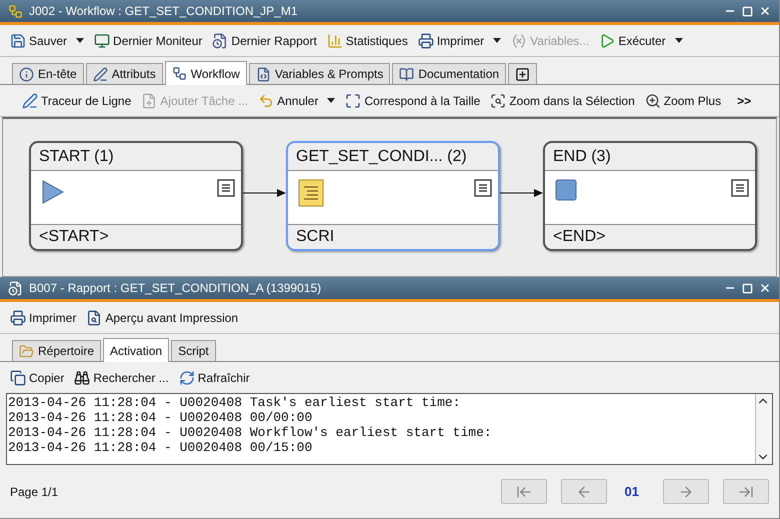 Image resolution: width=780 pixels, height=519 pixels. Describe the element at coordinates (334, 40) in the screenshot. I see `chart-icon` at that location.